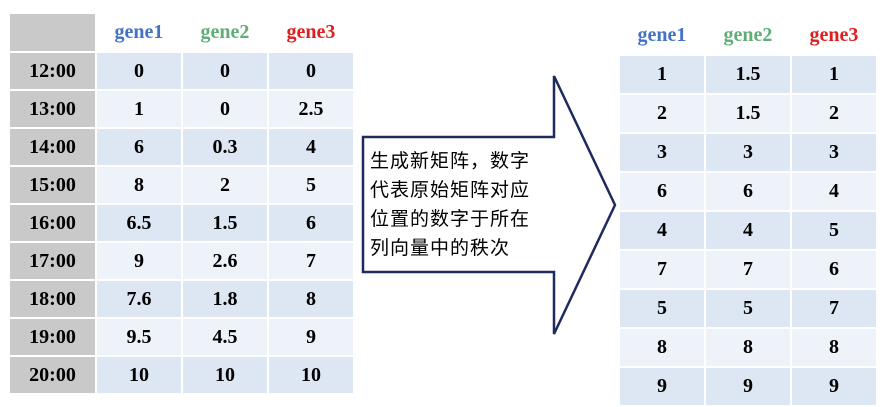 Image resolution: width=884 pixels, height=407 pixels. What do you see at coordinates (440, 248) in the screenshot?
I see `arrow-caption-line: 列向量中的秩次` at bounding box center [440, 248].